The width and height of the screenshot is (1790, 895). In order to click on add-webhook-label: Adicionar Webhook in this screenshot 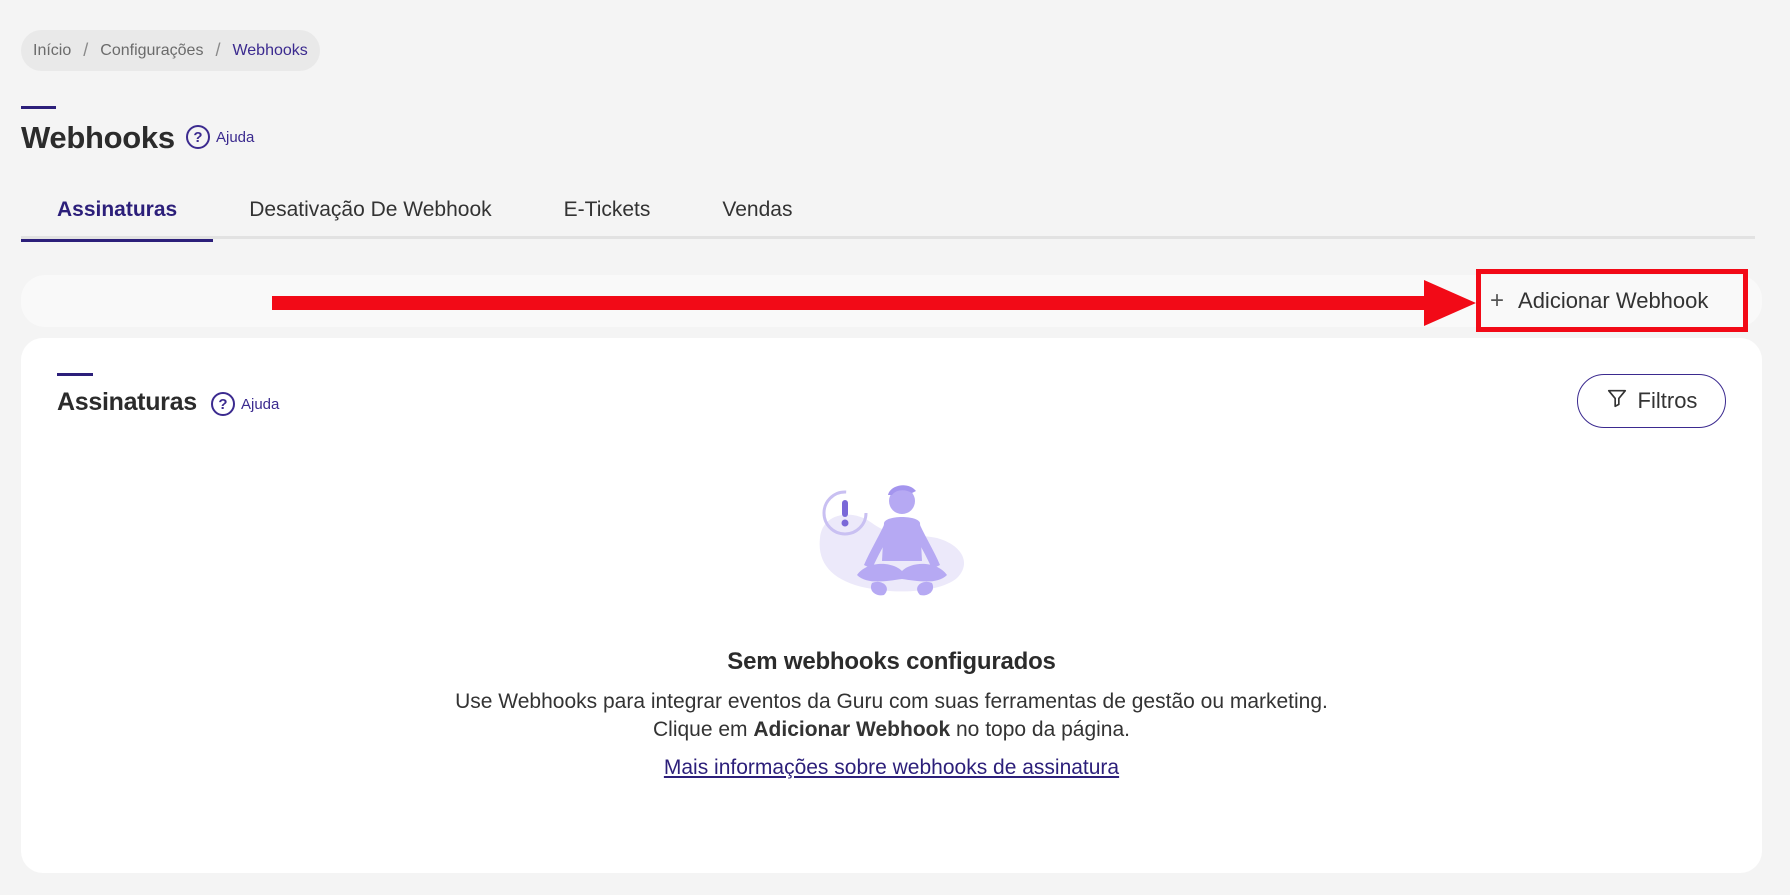, I will do `click(1613, 300)`.